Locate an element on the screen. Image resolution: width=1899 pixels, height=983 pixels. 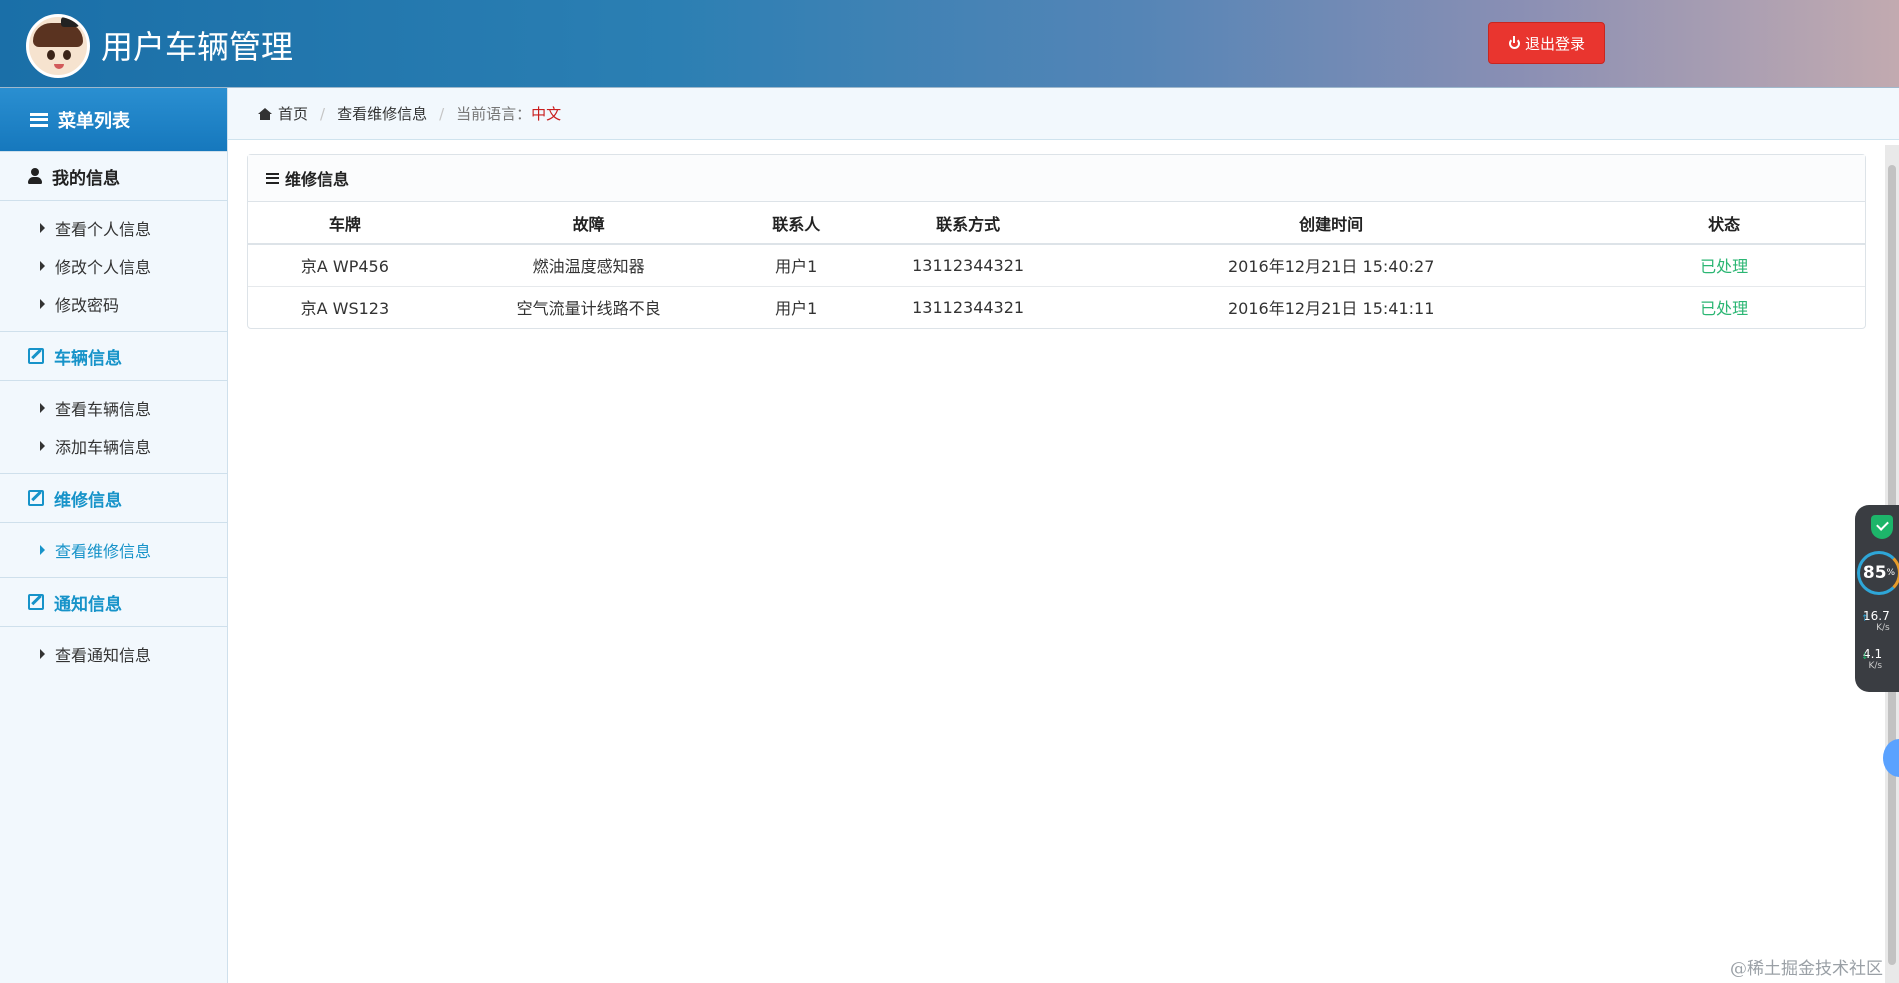
breadcrumb-home: 首页 is located at coordinates (293, 113).